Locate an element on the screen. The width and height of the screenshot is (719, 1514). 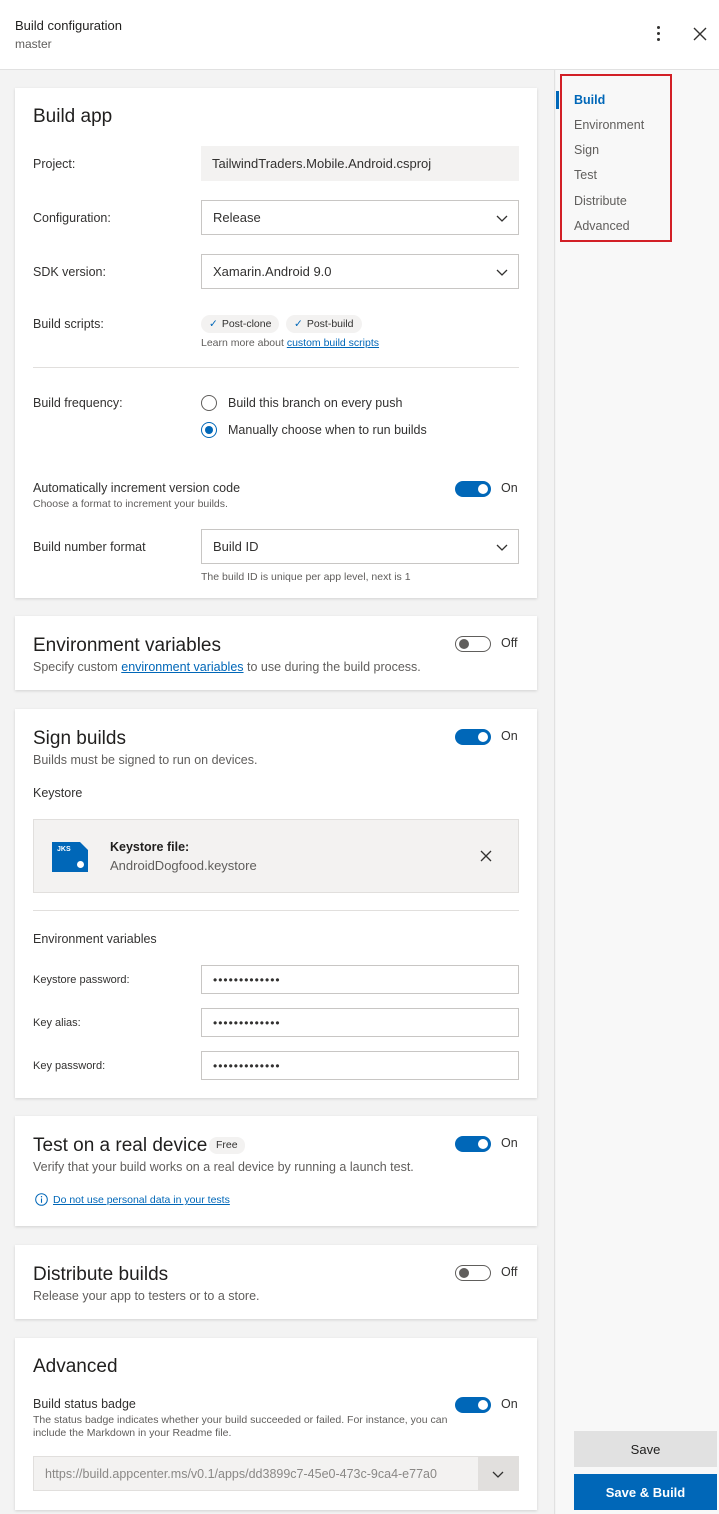
auto-increment-state: On is located at coordinates (509, 488).